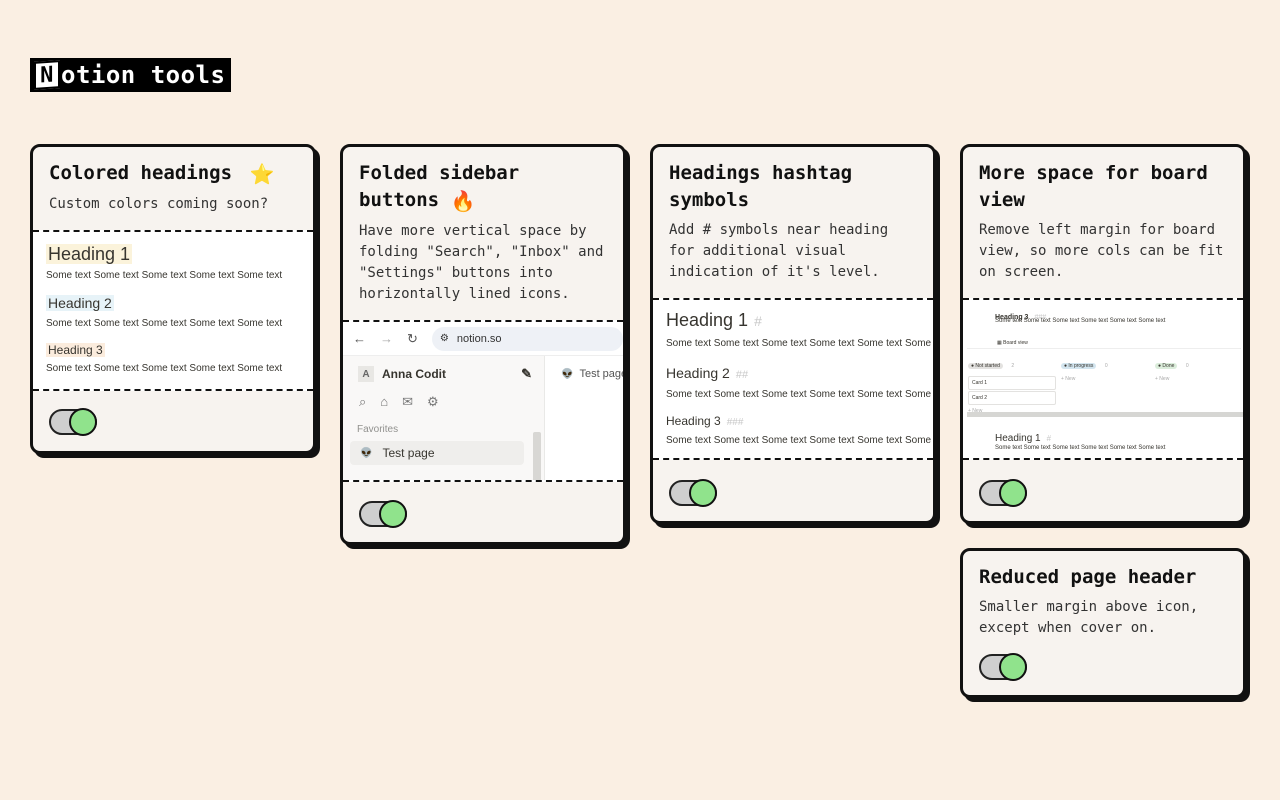 This screenshot has height=800, width=1280. I want to click on workspace-avatar: A, so click(366, 374).